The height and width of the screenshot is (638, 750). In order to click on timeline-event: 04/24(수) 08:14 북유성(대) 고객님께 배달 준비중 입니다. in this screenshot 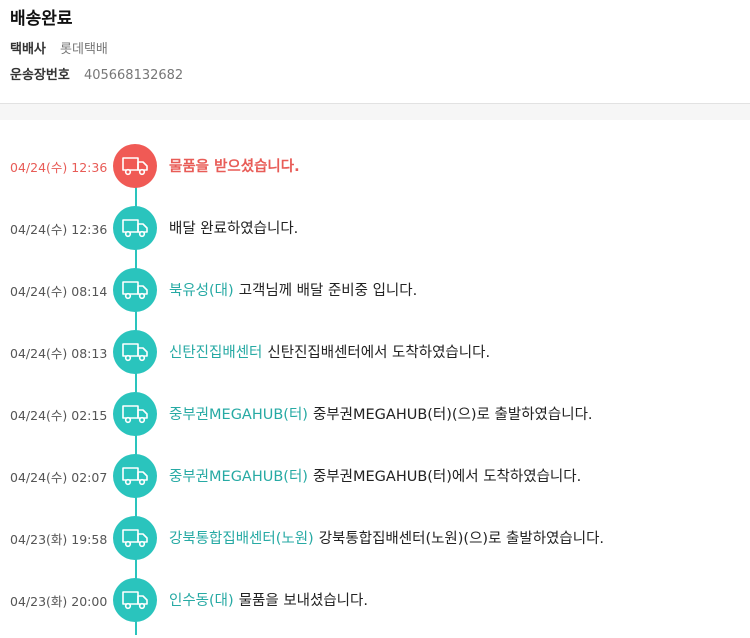, I will do `click(375, 290)`.